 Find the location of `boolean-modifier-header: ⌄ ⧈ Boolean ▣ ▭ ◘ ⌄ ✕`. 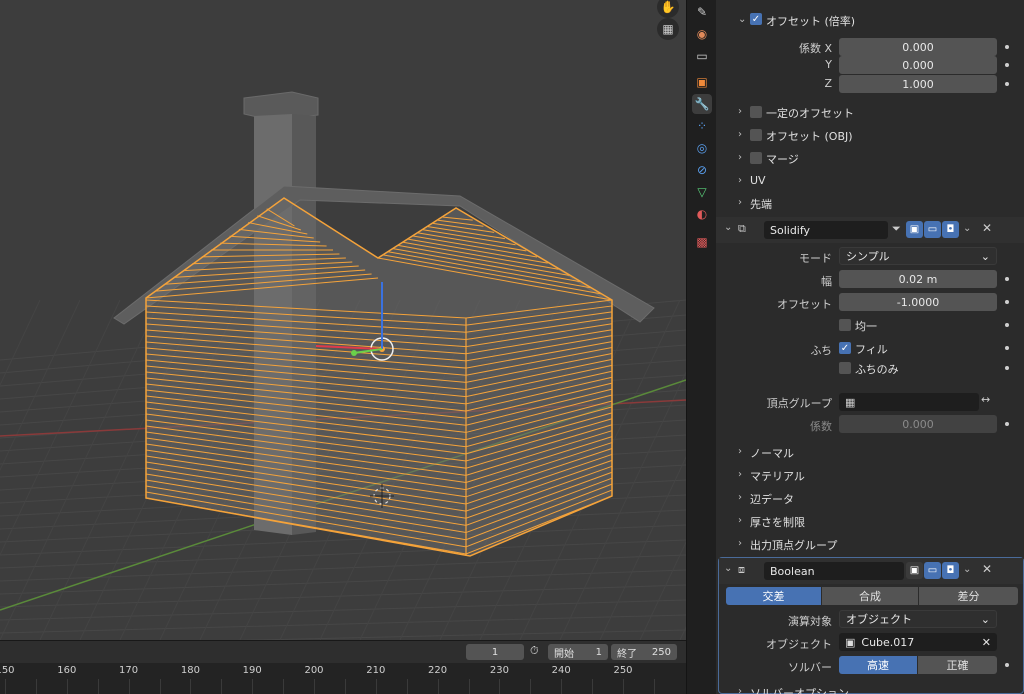

boolean-modifier-header: ⌄ ⧈ Boolean ▣ ▭ ◘ ⌄ ✕ is located at coordinates (871, 571).